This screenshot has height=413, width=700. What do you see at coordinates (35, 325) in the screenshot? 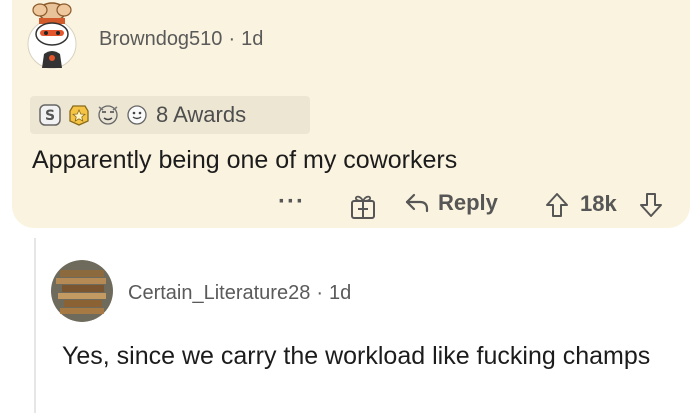
I see `thread-line` at bounding box center [35, 325].